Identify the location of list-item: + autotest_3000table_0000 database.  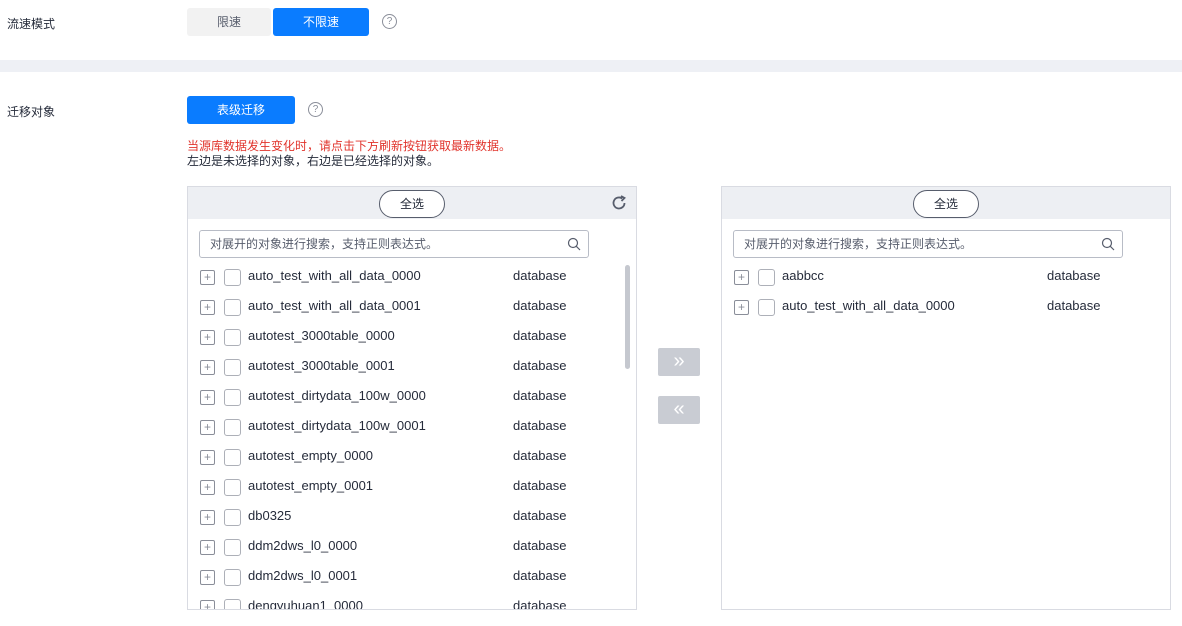
(403, 338).